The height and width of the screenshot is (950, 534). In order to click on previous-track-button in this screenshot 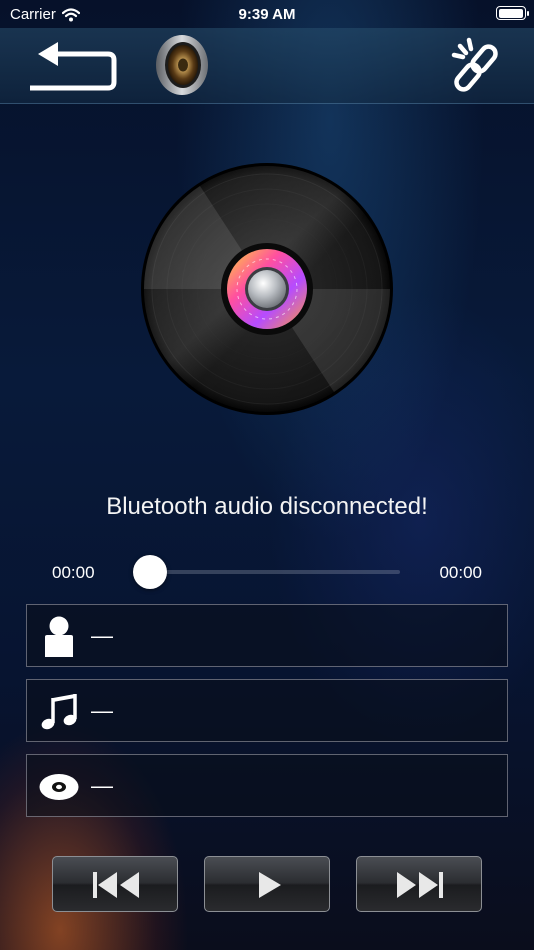, I will do `click(115, 884)`.